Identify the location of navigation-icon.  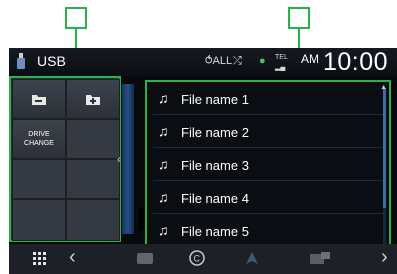
(252, 258).